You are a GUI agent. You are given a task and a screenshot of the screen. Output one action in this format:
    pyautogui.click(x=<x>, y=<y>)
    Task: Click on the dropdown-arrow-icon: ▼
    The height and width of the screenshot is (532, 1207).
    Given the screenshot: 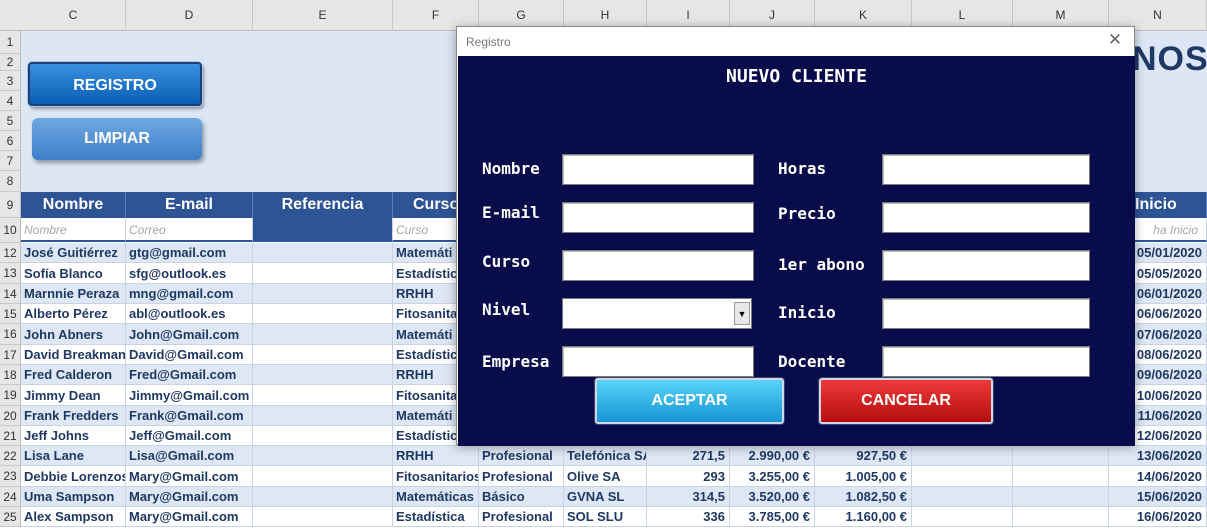 What is the action you would take?
    pyautogui.click(x=742, y=313)
    